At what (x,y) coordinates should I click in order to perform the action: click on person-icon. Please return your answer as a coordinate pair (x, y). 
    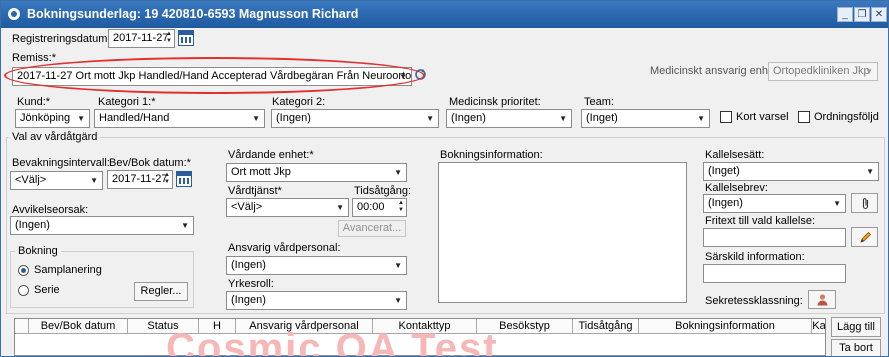
    Looking at the image, I should click on (822, 300).